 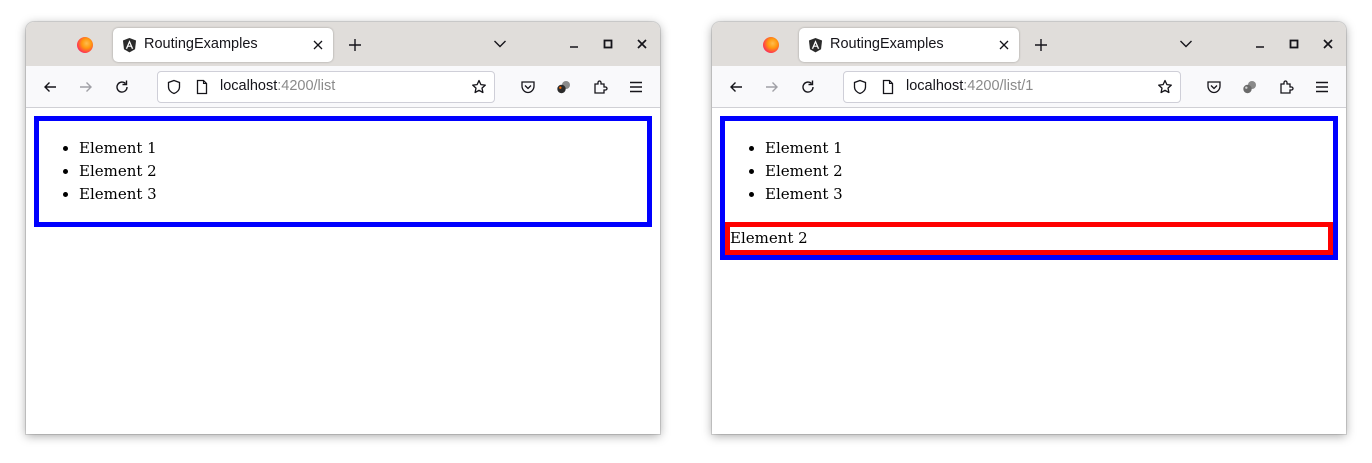 What do you see at coordinates (1029, 238) in the screenshot?
I see `detail-component: Element 2` at bounding box center [1029, 238].